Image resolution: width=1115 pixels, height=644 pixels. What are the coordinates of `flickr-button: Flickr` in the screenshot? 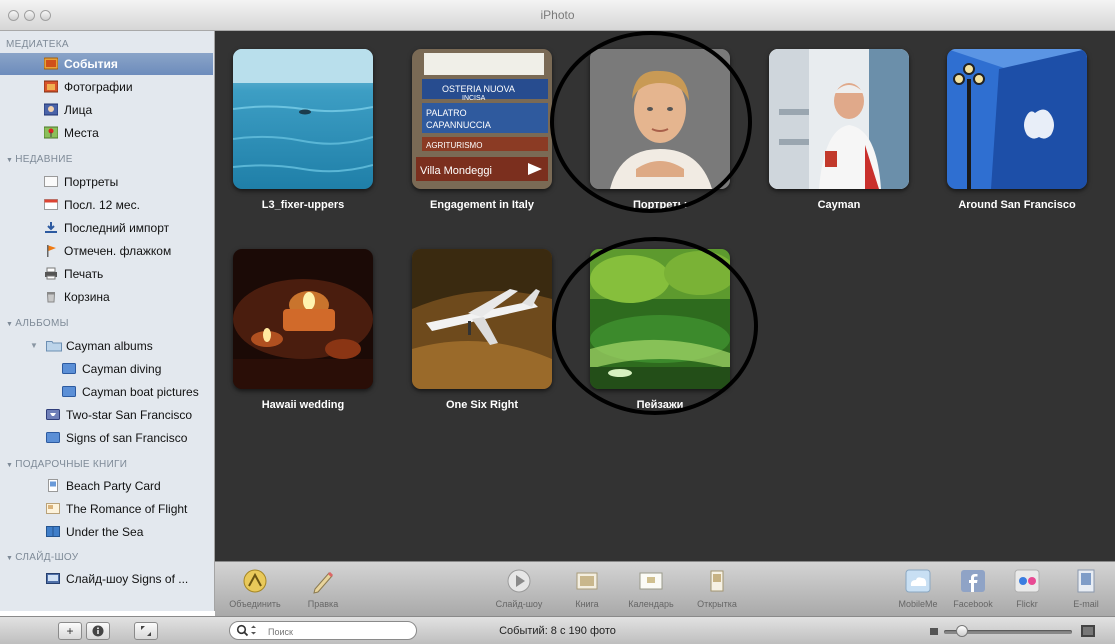 It's located at (1027, 591).